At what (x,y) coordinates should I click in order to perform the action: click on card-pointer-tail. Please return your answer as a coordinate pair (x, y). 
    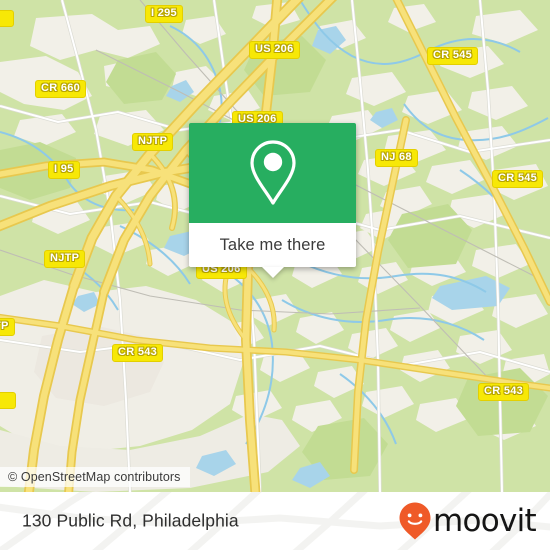
    Looking at the image, I should click on (272, 272).